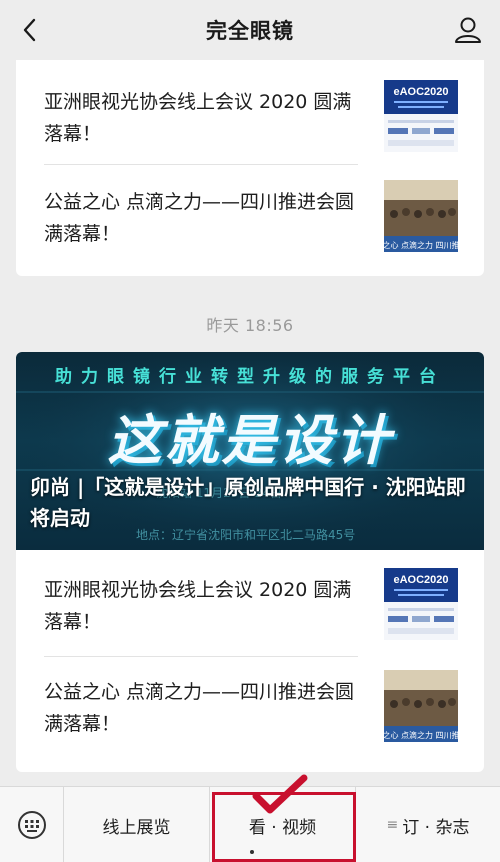 This screenshot has width=500, height=862. I want to click on back-button, so click(30, 30).